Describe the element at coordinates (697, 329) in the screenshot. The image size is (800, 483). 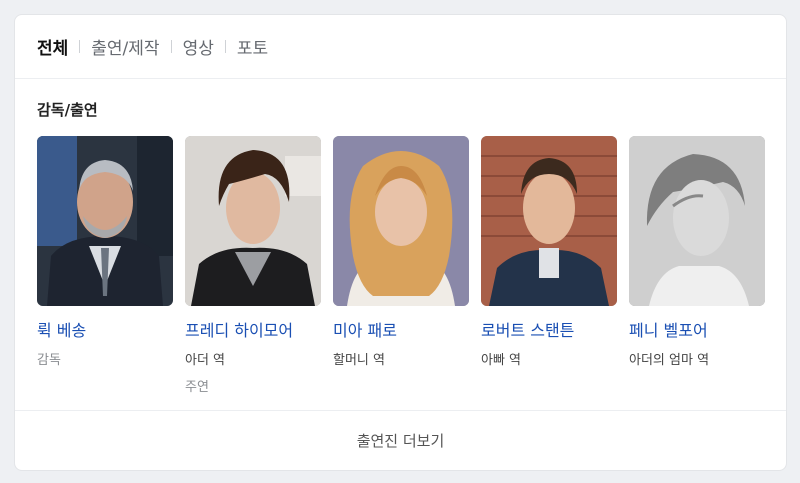
I see `person-name: 페니 벨포어` at that location.